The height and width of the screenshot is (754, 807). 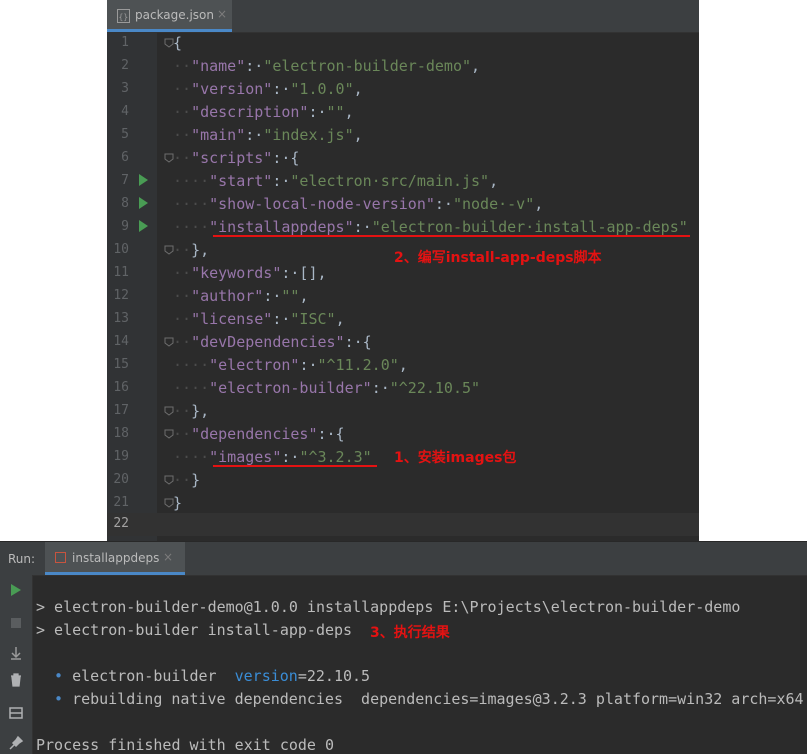 What do you see at coordinates (335, 112) in the screenshot?
I see `json-string: ""` at bounding box center [335, 112].